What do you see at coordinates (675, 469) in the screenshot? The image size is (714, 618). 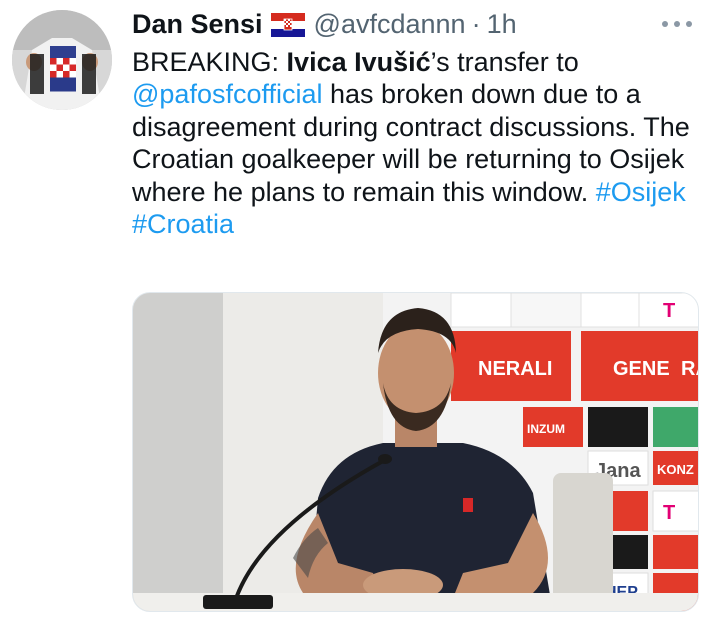 I see `sponsor-logo: KONZ` at bounding box center [675, 469].